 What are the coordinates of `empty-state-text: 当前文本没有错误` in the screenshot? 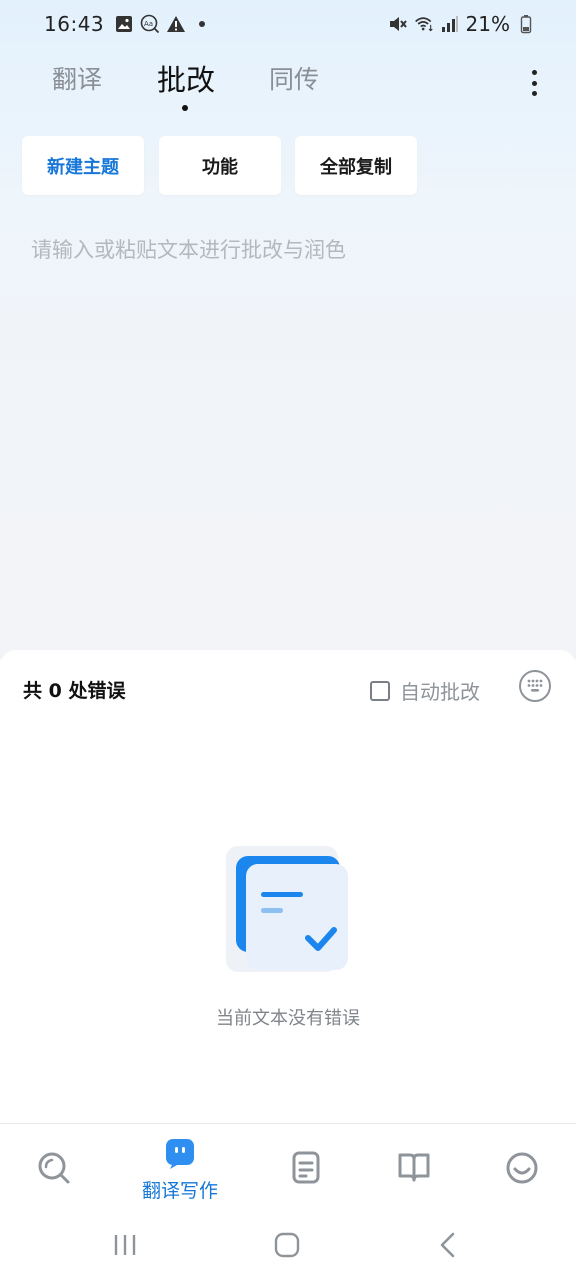 It's located at (288, 1018).